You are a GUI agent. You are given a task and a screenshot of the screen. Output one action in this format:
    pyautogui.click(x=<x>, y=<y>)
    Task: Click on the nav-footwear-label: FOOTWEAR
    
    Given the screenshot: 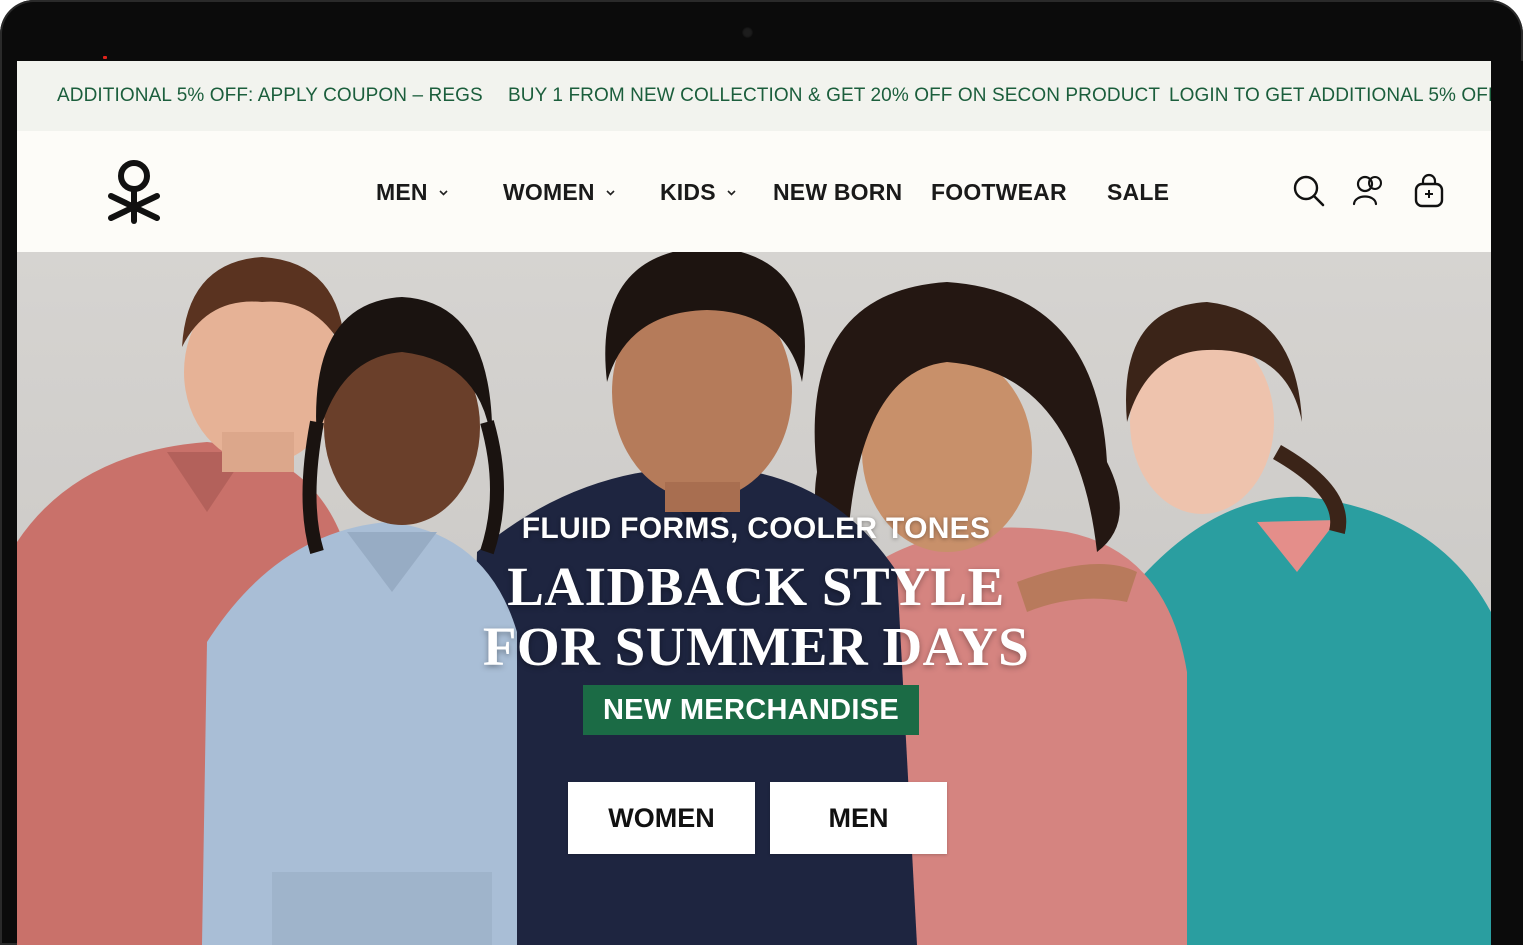 What is the action you would take?
    pyautogui.click(x=999, y=192)
    